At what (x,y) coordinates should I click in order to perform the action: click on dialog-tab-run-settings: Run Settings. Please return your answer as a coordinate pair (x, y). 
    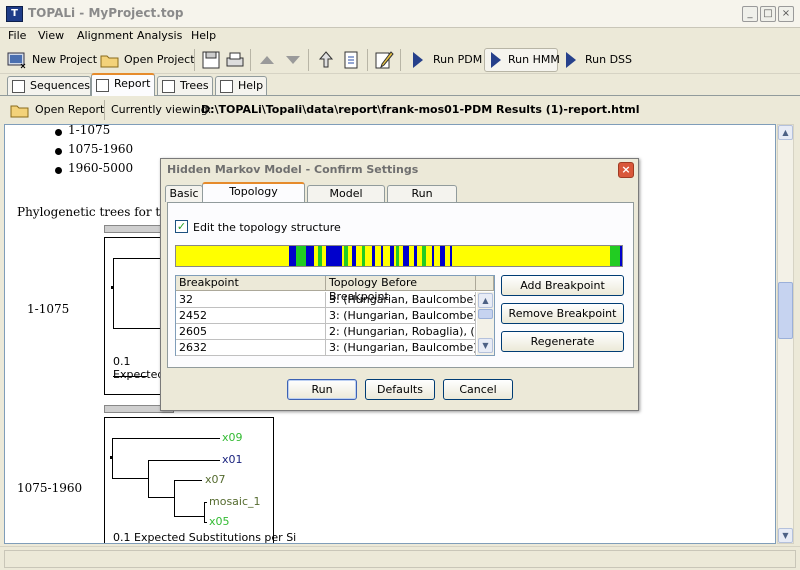
    Looking at the image, I should click on (422, 200).